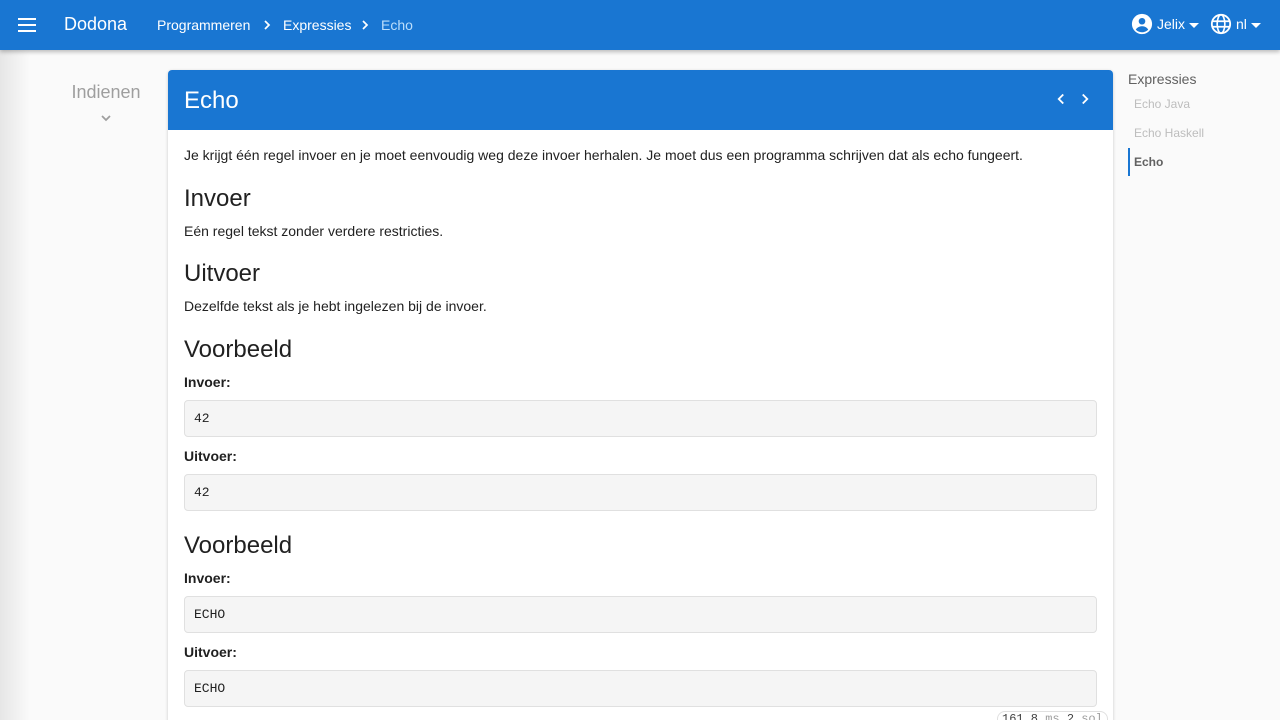 This screenshot has width=1280, height=720. What do you see at coordinates (28, 25) in the screenshot?
I see `menu-icon` at bounding box center [28, 25].